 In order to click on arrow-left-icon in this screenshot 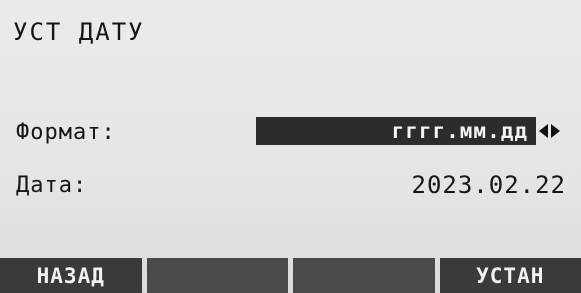, I will do `click(543, 131)`.